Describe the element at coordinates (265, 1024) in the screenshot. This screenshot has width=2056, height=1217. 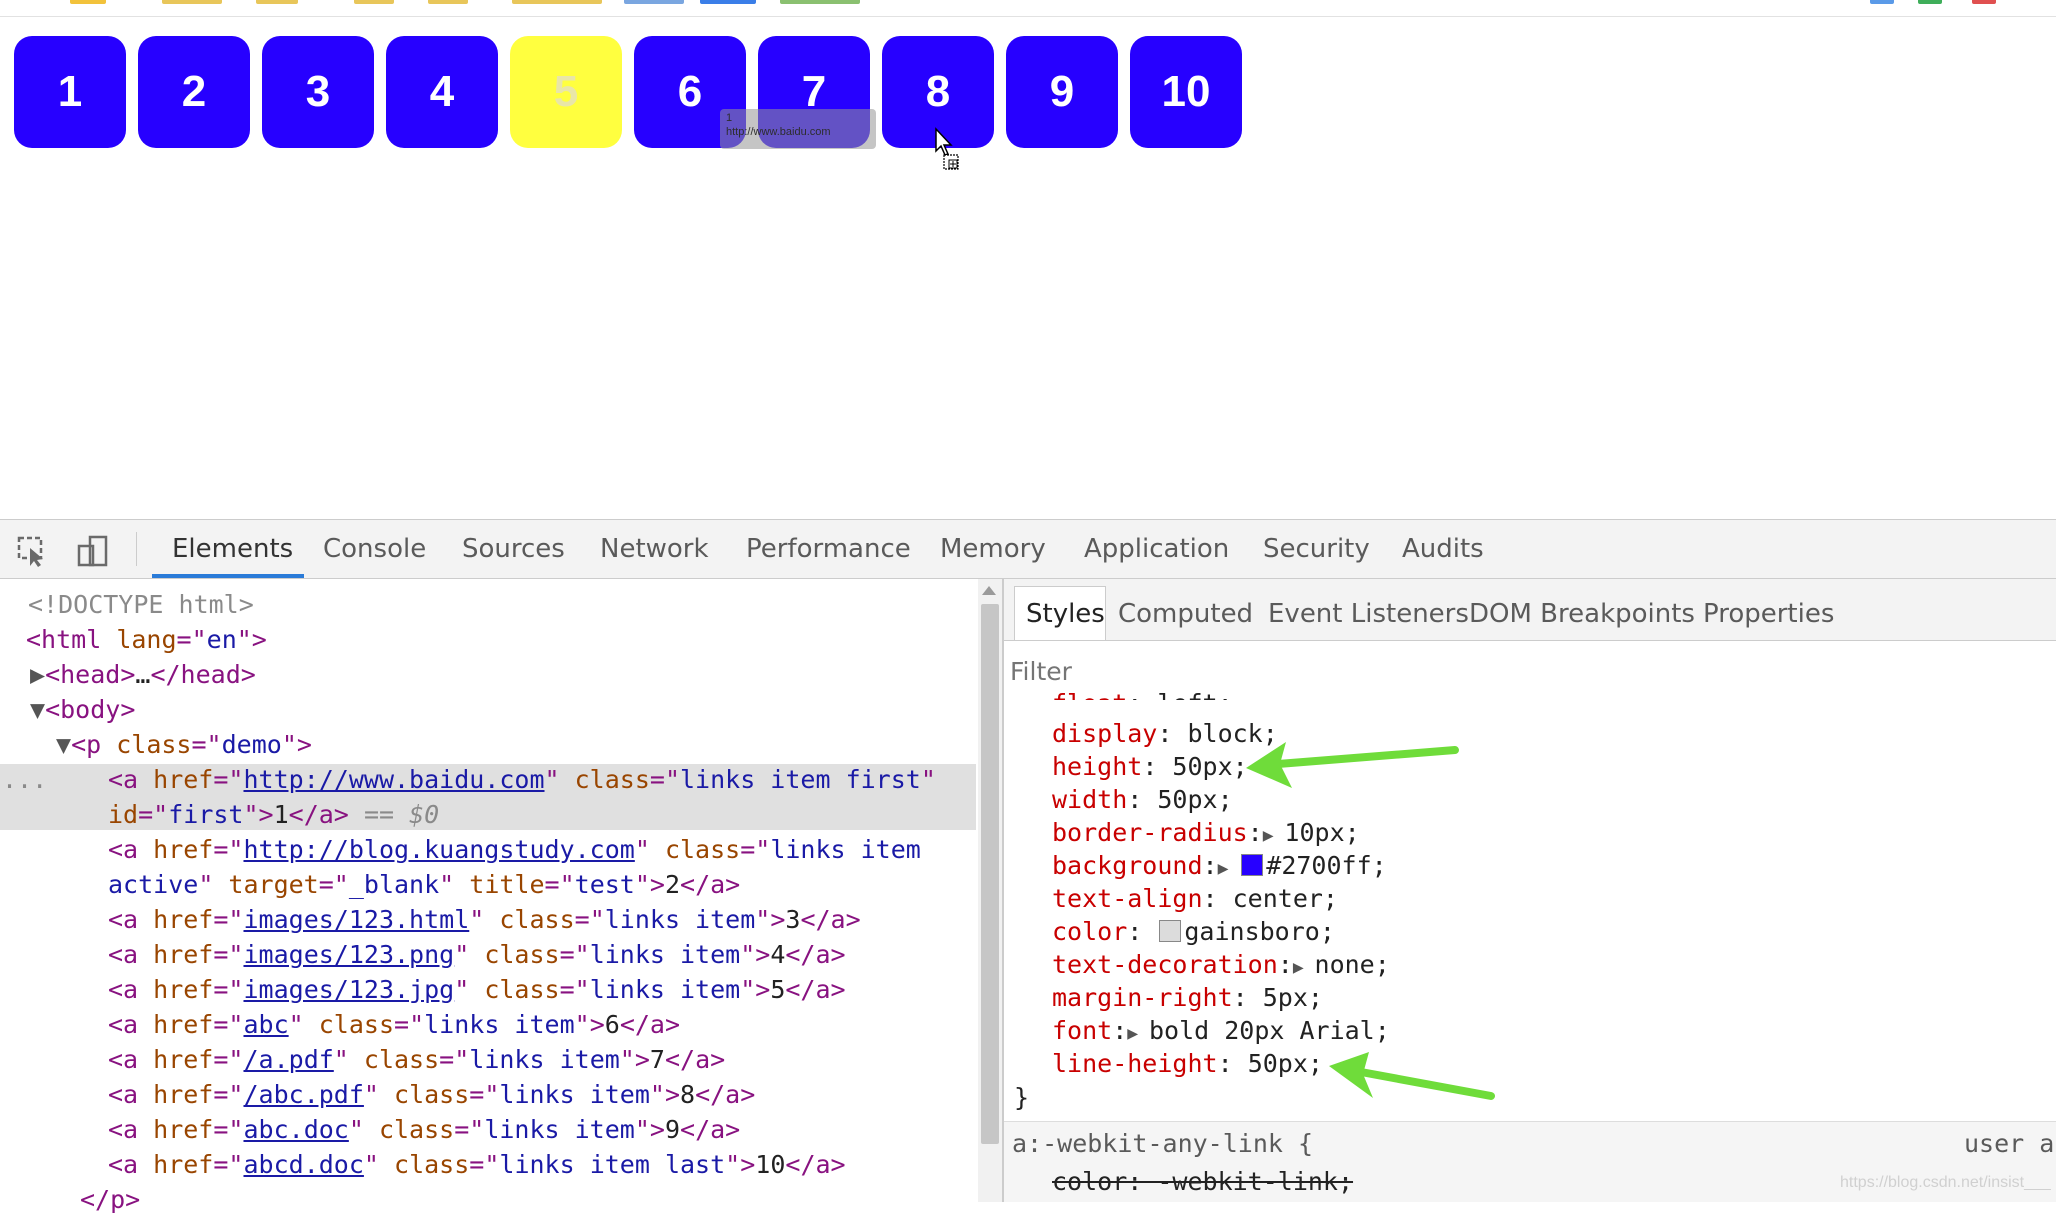
I see `link-href: abc` at that location.